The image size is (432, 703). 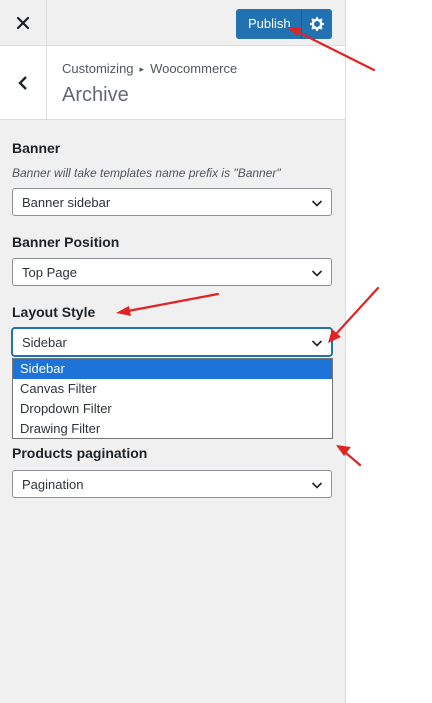 What do you see at coordinates (173, 302) in the screenshot?
I see `annotation-arrow-layout-title` at bounding box center [173, 302].